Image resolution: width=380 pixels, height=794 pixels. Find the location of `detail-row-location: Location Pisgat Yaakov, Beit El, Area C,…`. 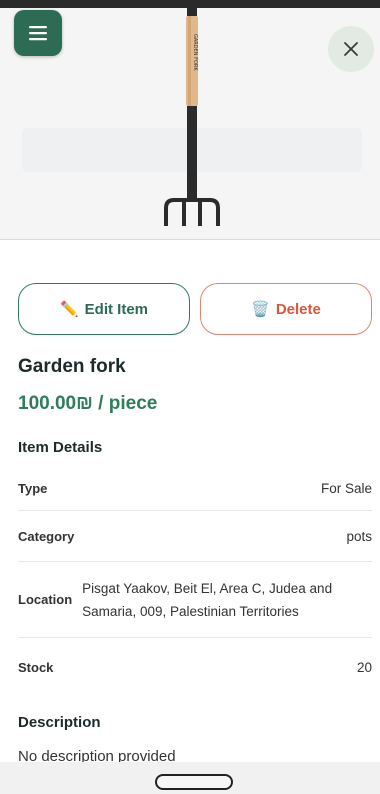

detail-row-location: Location Pisgat Yaakov, Beit El, Area C,… is located at coordinates (195, 600).